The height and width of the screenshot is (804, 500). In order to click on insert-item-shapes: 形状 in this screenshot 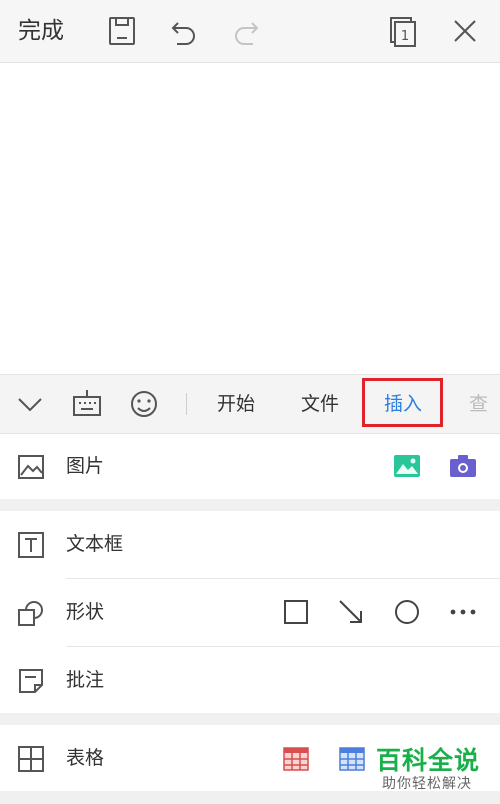, I will do `click(250, 612)`.